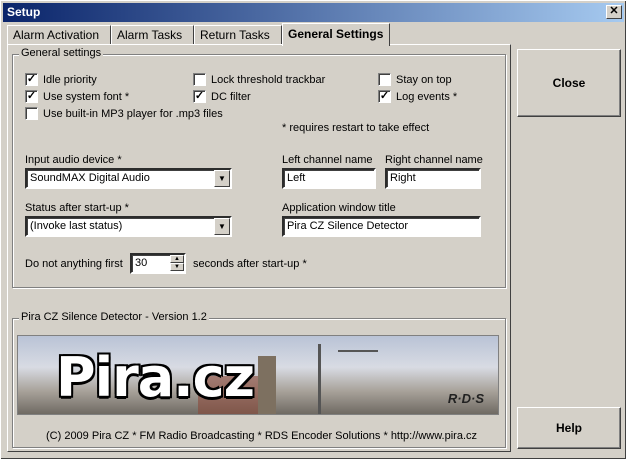  I want to click on tab-alarm-tasks: Alarm Tasks, so click(152, 35).